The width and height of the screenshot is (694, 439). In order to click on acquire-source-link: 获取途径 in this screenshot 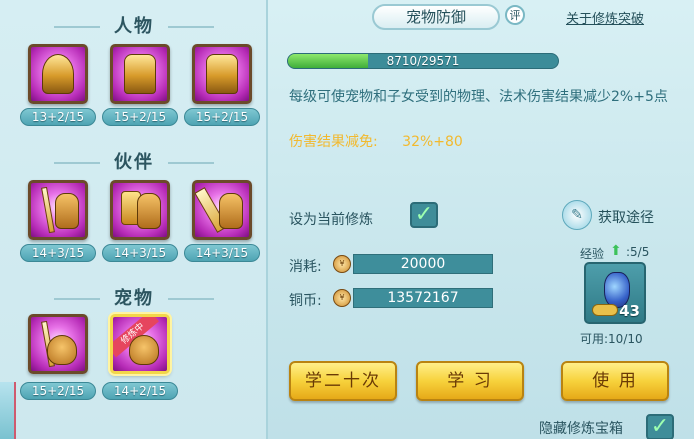, I will do `click(626, 217)`.